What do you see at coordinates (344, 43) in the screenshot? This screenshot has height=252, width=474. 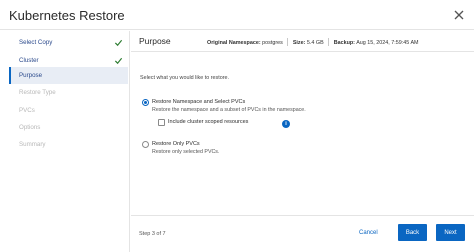 I see `backup-label: Backup:` at bounding box center [344, 43].